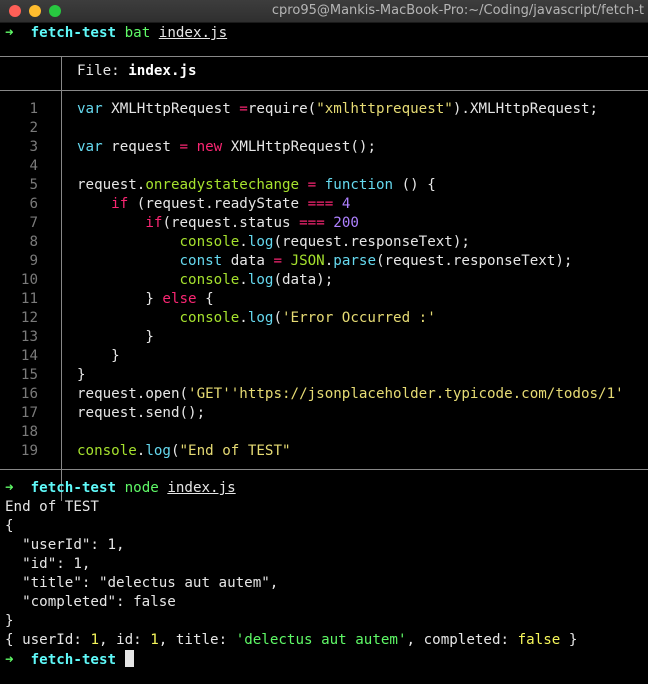 The image size is (648, 684). I want to click on code-text: console.log(request.responseText);, so click(273, 242).